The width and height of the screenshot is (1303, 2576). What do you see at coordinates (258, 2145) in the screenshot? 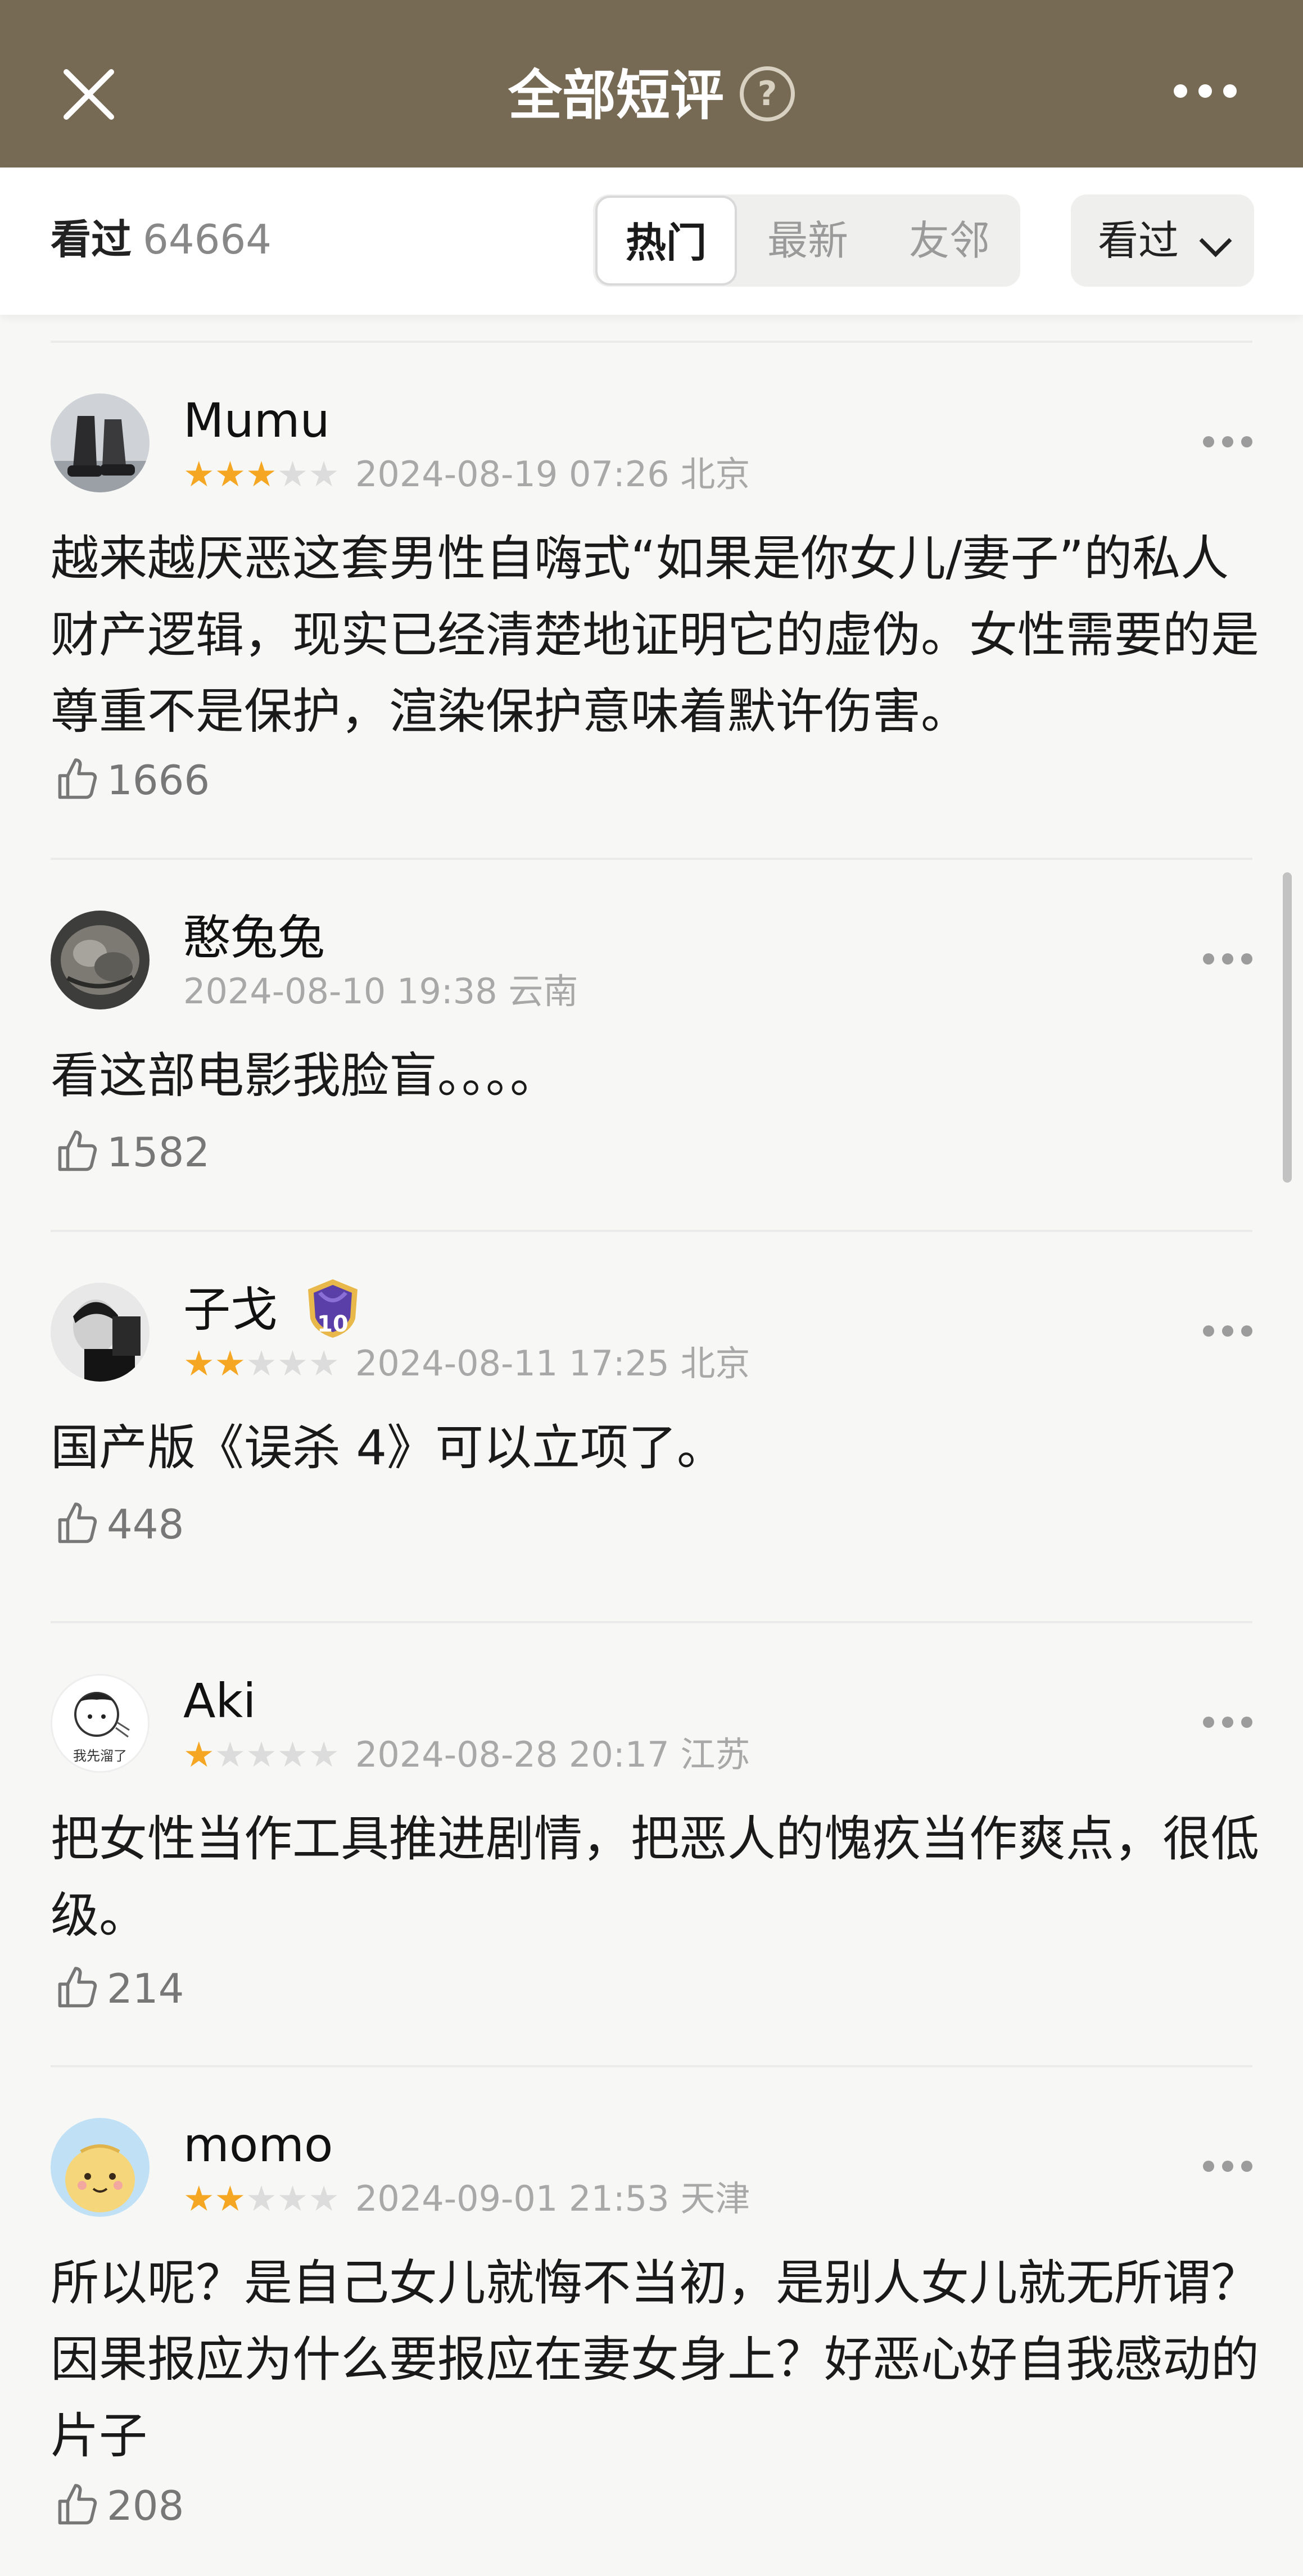
I see `username: momo` at bounding box center [258, 2145].